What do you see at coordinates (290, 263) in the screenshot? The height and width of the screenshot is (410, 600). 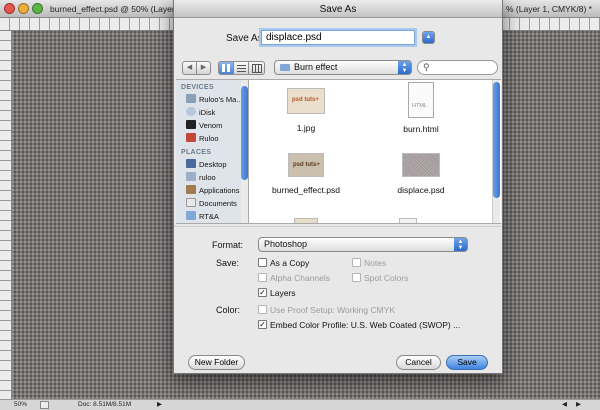 I see `as-copy-label: As a Copy` at bounding box center [290, 263].